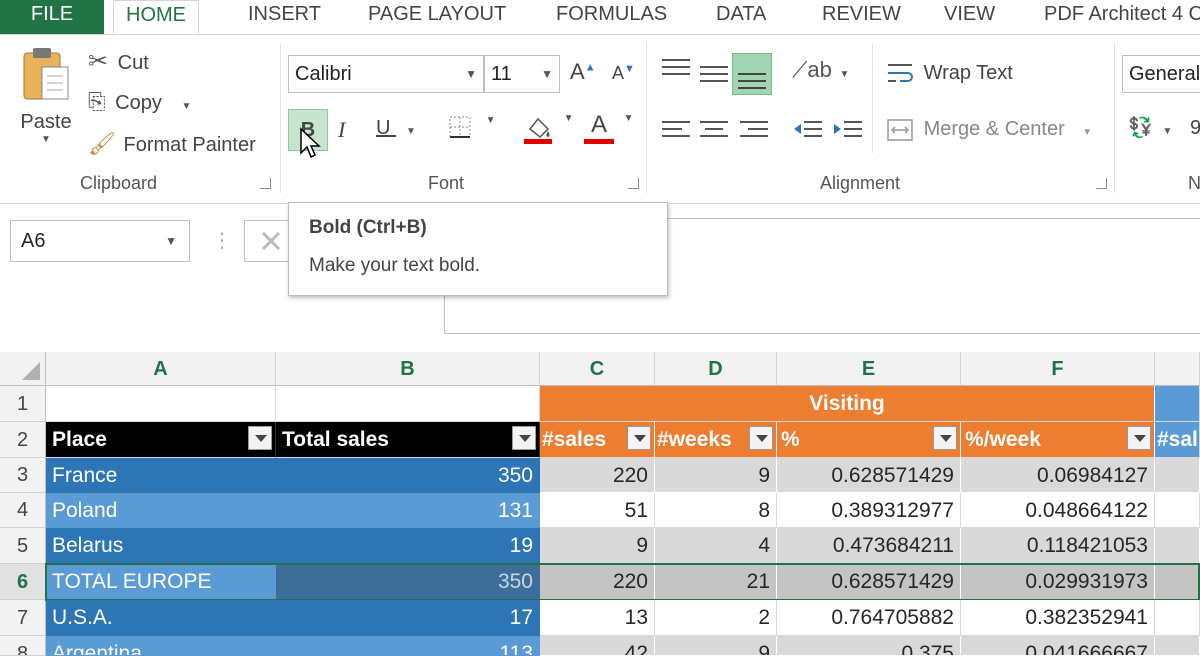  What do you see at coordinates (716, 475) in the screenshot?
I see `cell-d3: 9` at bounding box center [716, 475].